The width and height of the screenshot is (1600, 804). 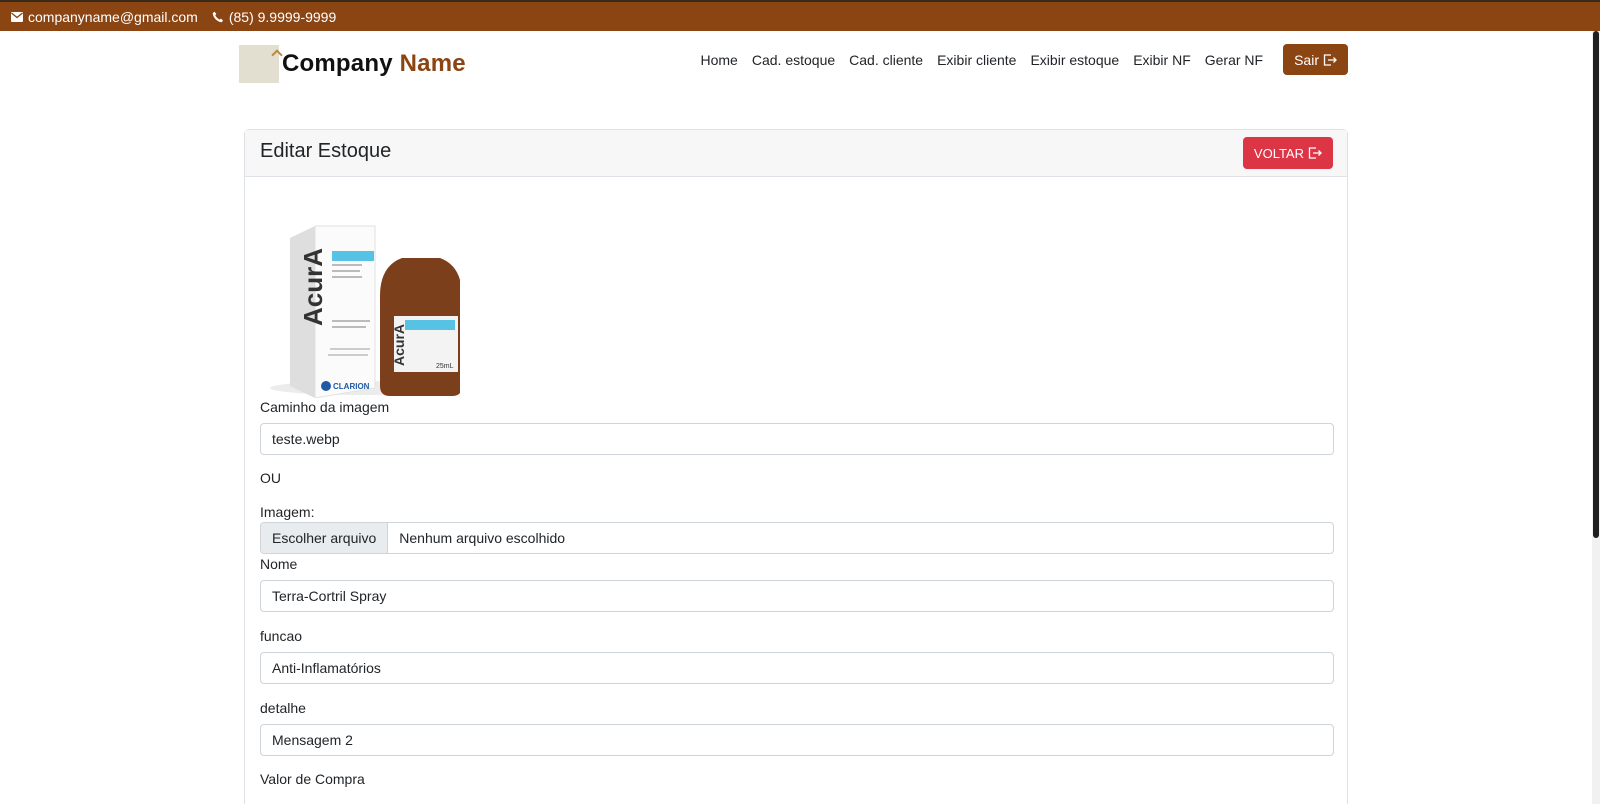 I want to click on nav-cad-estoque: Cad. estoque, so click(x=793, y=60).